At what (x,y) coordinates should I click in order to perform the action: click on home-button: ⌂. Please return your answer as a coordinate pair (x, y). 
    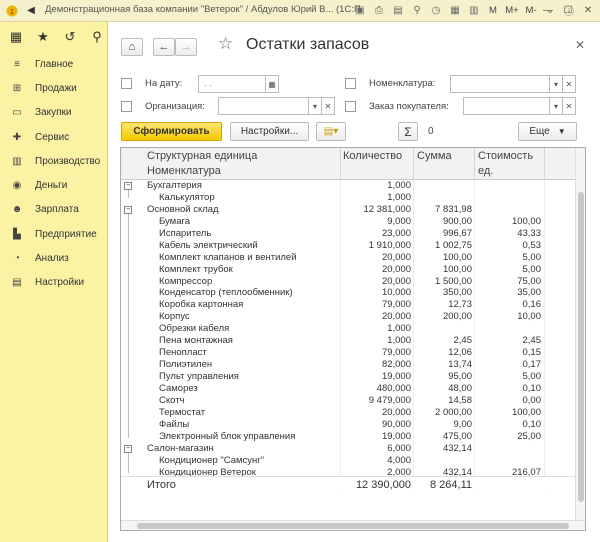
    Looking at the image, I should click on (132, 47).